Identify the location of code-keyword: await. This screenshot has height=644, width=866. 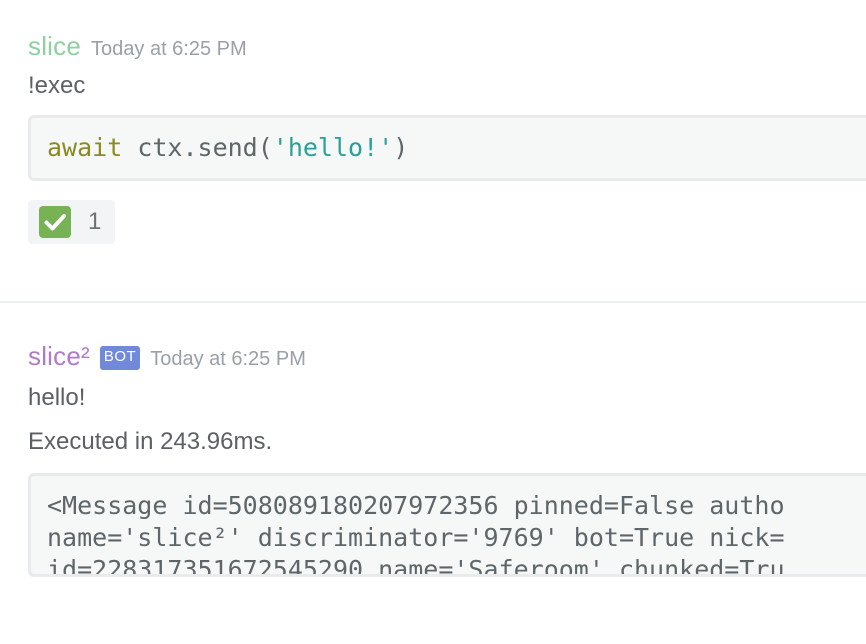
(85, 147).